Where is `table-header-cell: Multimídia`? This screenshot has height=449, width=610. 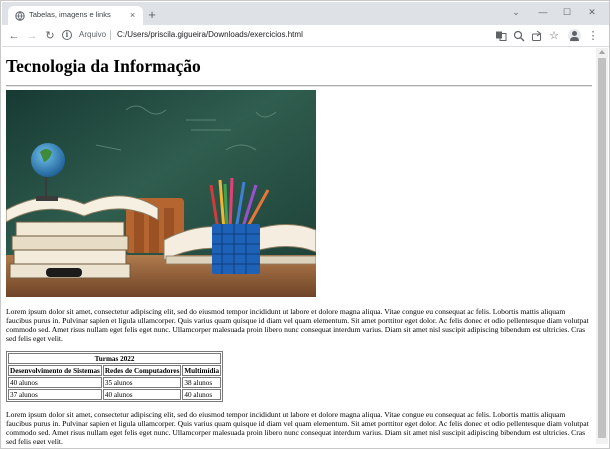 table-header-cell: Multimídia is located at coordinates (202, 370).